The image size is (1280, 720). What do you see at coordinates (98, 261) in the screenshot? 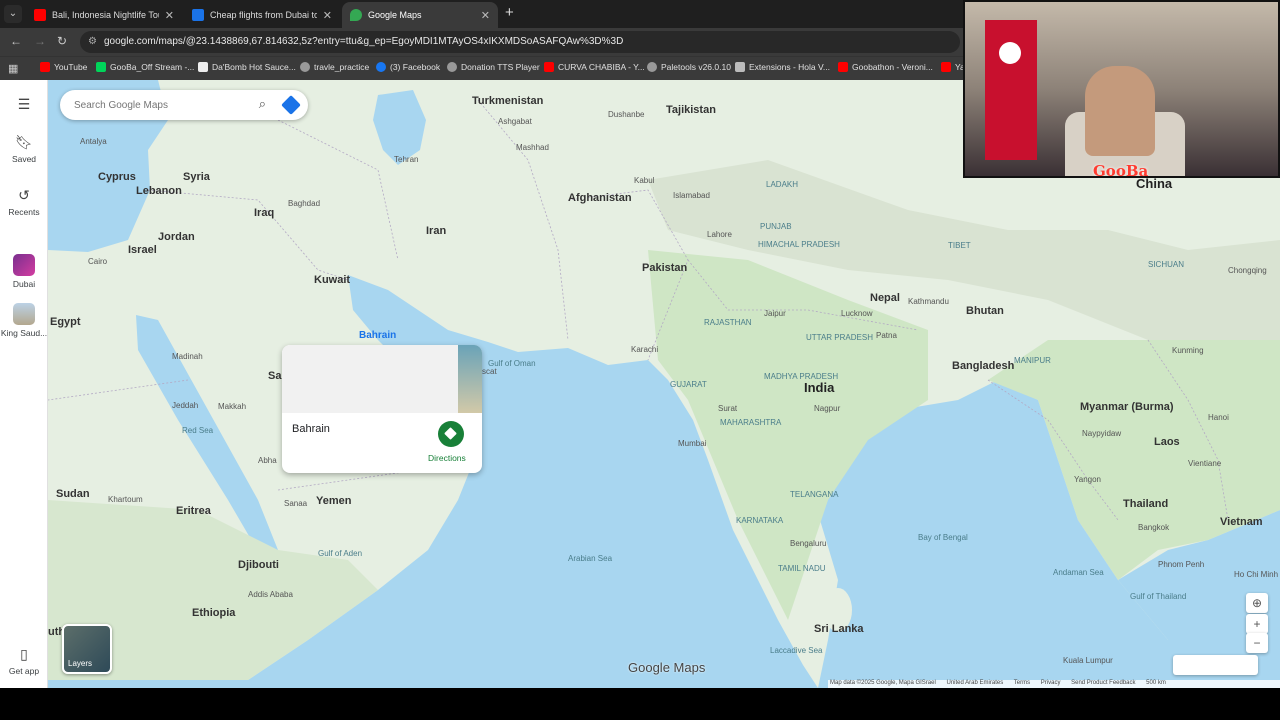
I see `label-cairo: Cairo` at bounding box center [98, 261].